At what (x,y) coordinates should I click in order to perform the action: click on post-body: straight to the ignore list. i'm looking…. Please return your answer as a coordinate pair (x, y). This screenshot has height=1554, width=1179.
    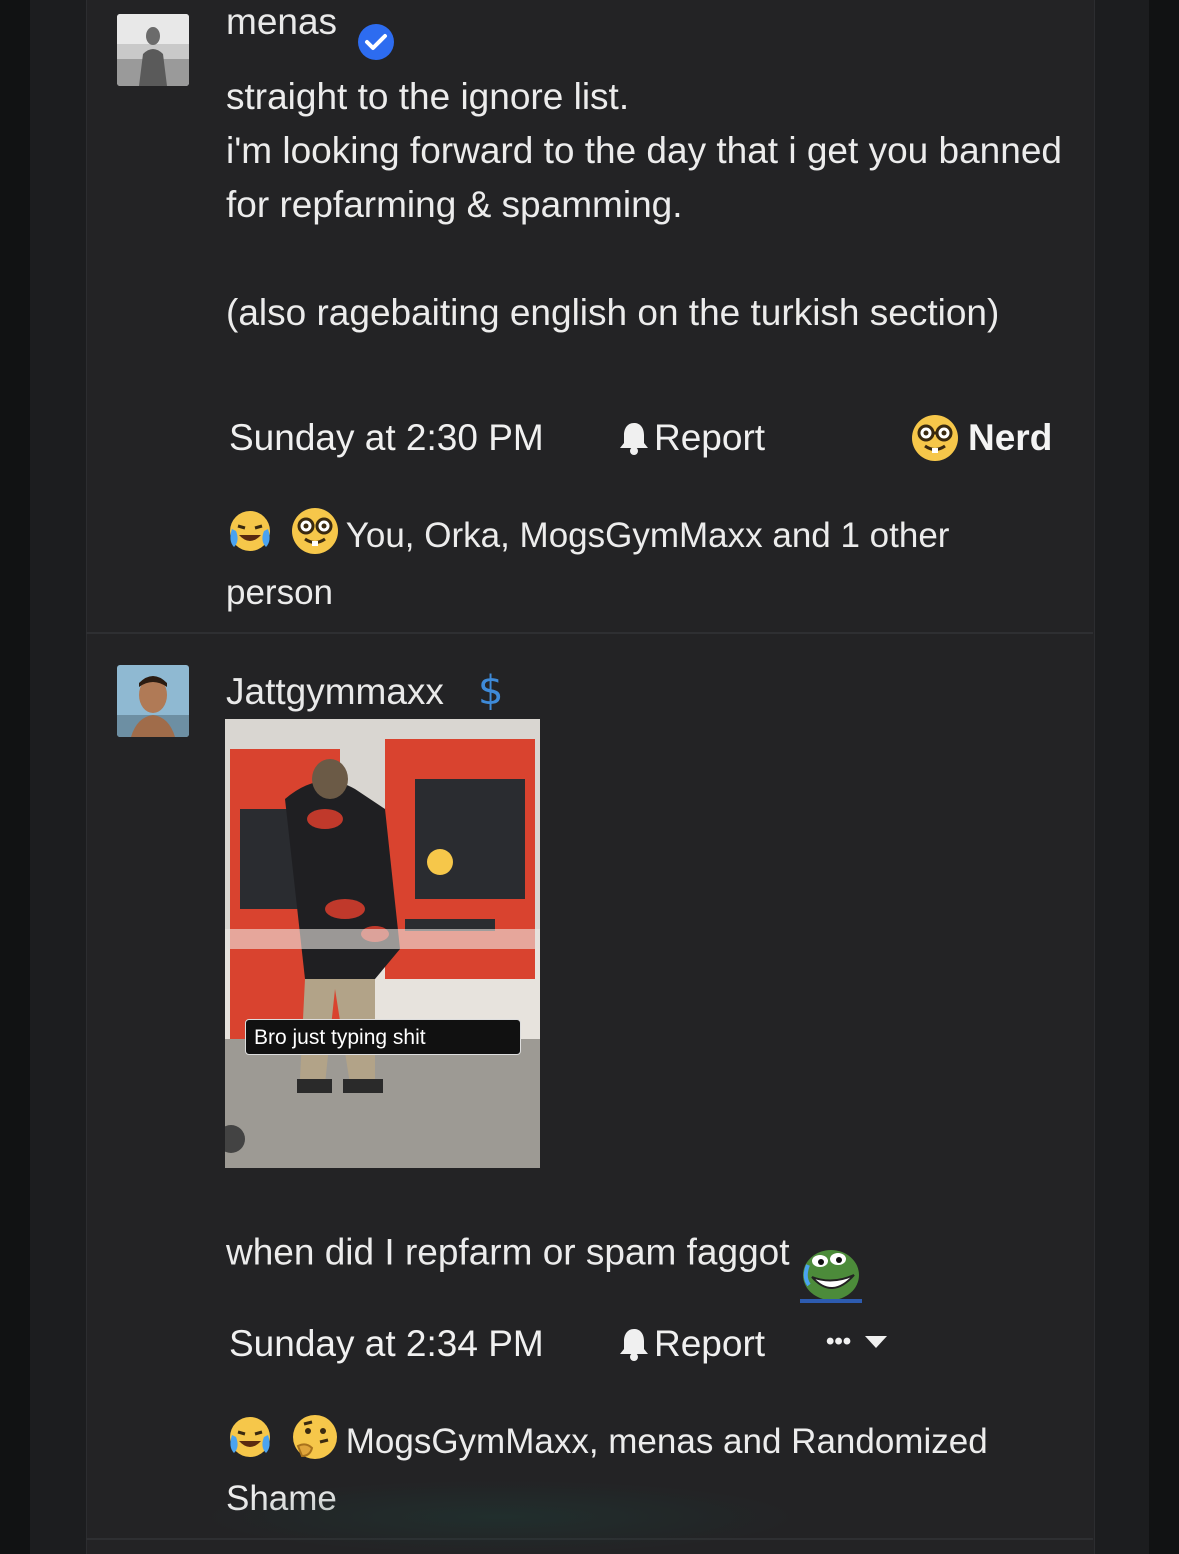
    Looking at the image, I should click on (644, 204).